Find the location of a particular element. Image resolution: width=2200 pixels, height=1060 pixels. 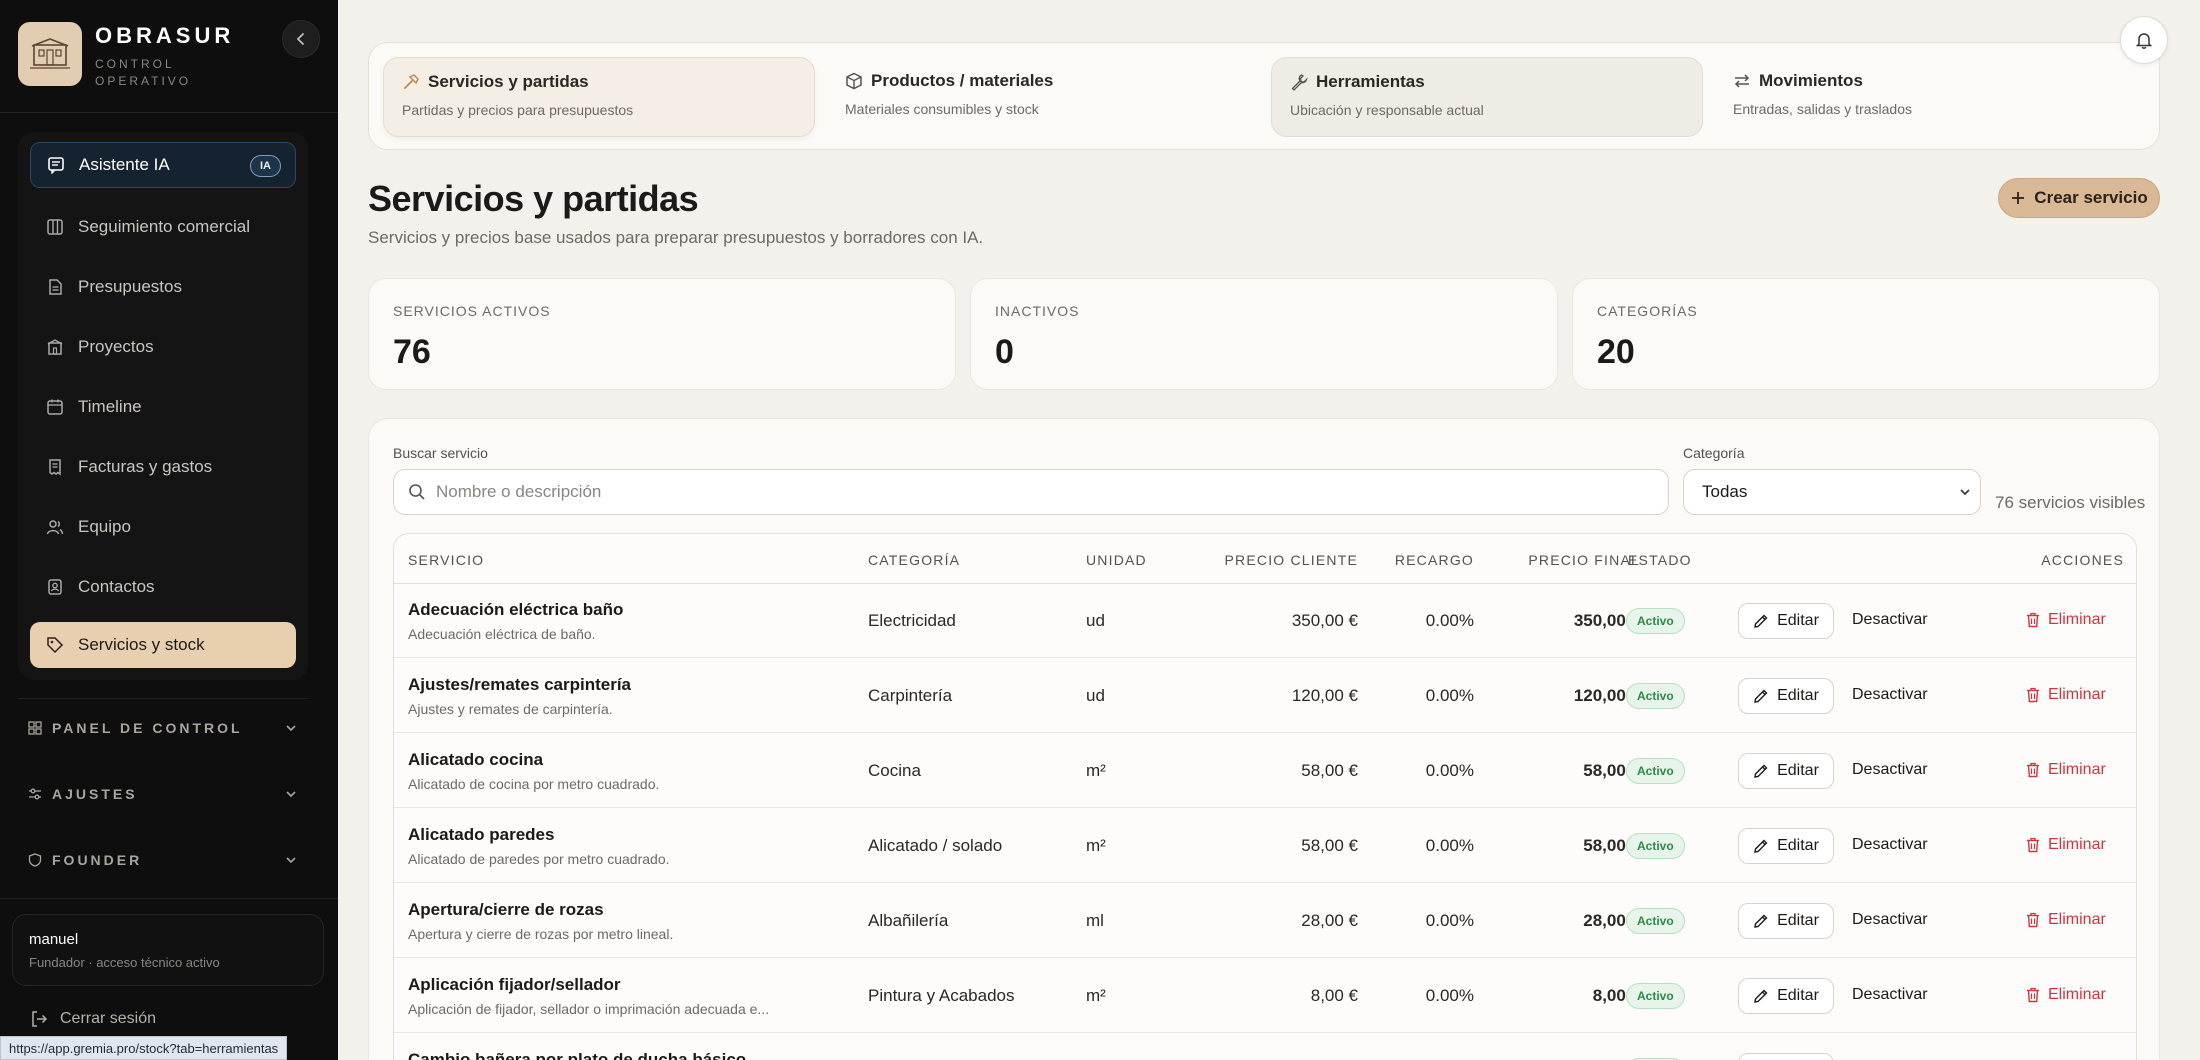

service-unit: ml is located at coordinates (1095, 920).